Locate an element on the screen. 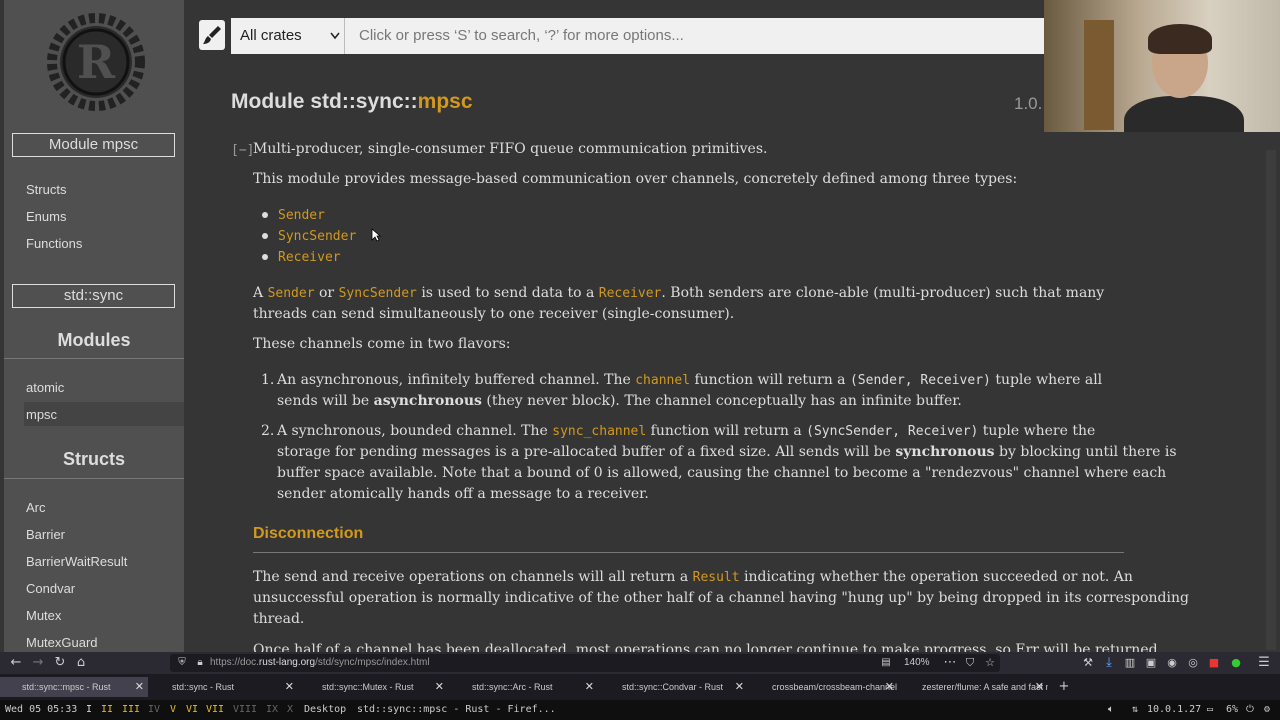  sidebar-struct-barrier: Barrier is located at coordinates (45, 534).